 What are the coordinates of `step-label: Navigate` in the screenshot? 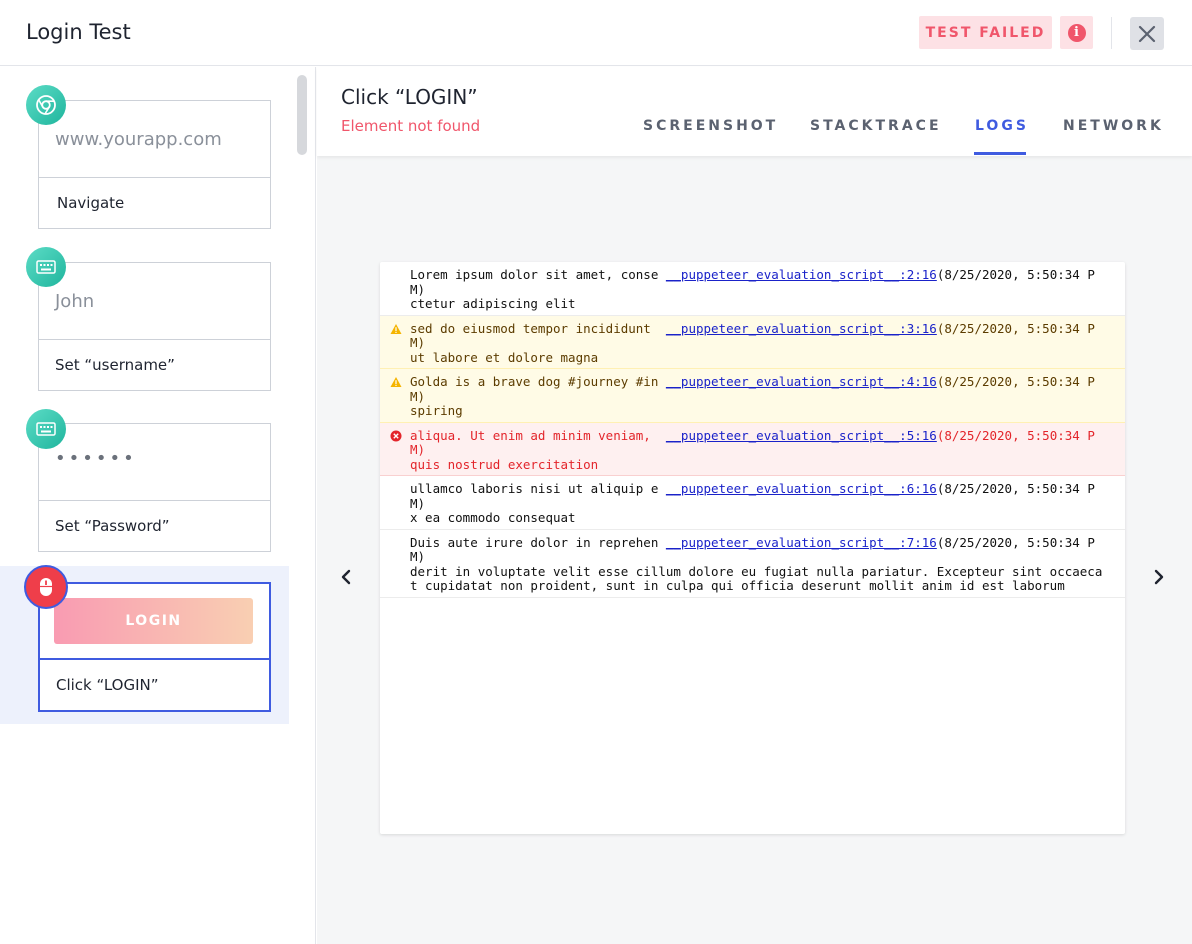 It's located at (91, 203).